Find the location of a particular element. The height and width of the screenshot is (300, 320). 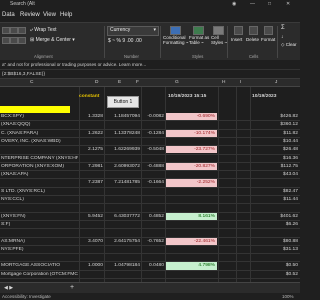

cell-factor: 1.04798184 is located at coordinates (122, 266).